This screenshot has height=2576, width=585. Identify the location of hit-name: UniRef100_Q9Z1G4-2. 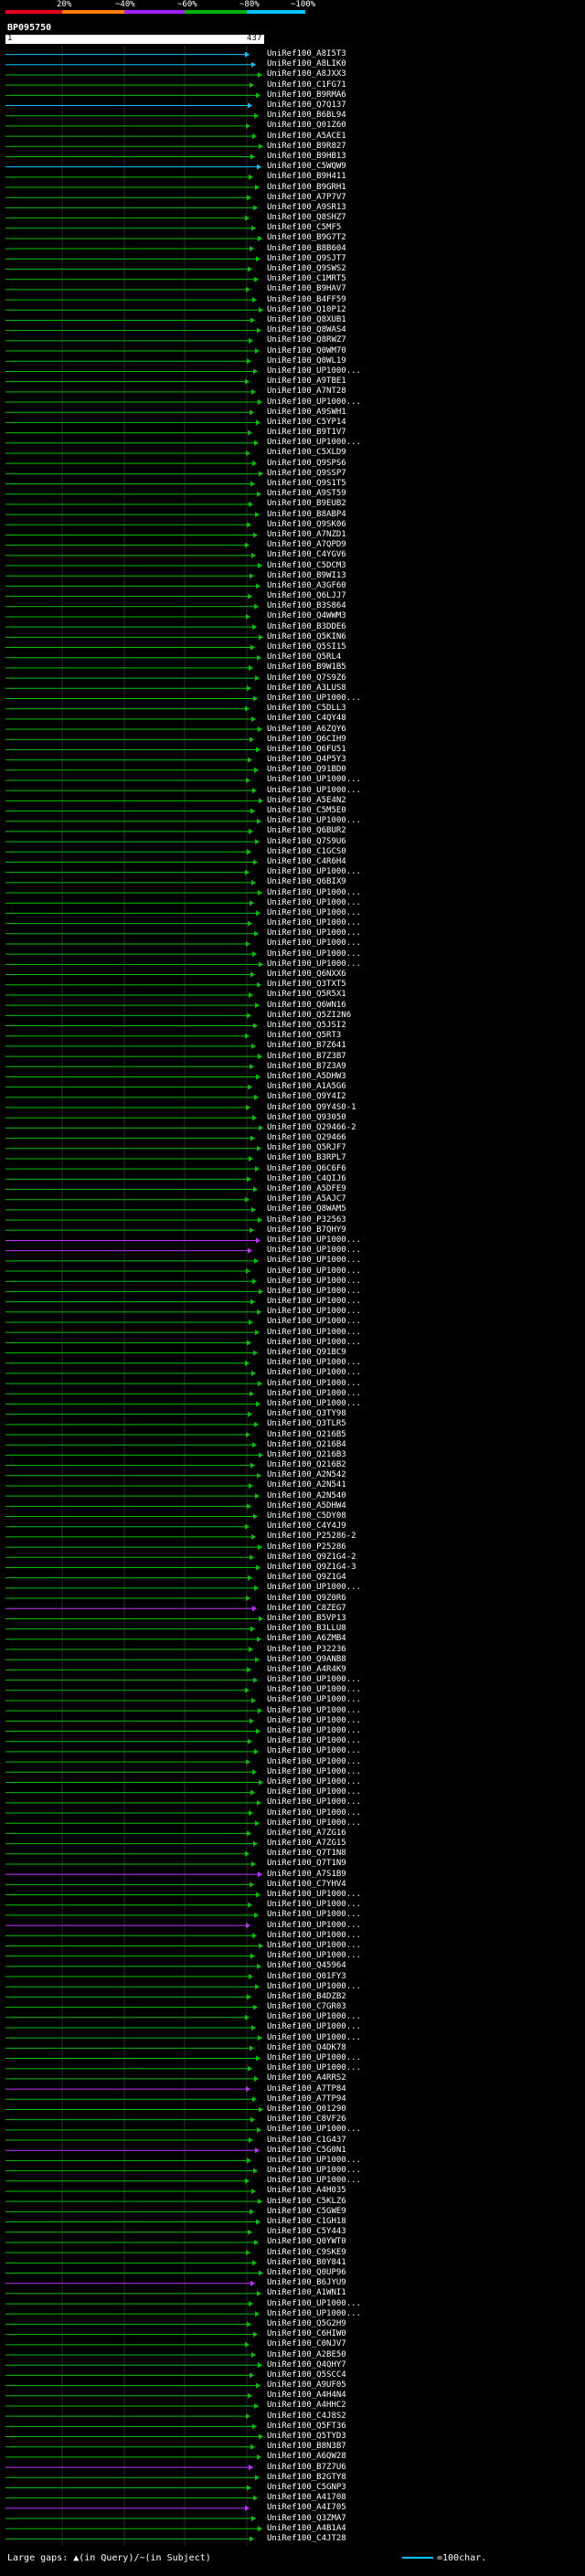
(312, 1557).